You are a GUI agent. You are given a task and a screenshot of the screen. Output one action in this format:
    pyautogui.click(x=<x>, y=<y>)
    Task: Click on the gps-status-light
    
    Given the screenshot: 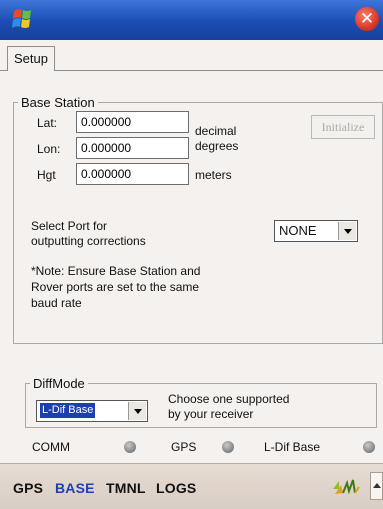 What is the action you would take?
    pyautogui.click(x=228, y=447)
    